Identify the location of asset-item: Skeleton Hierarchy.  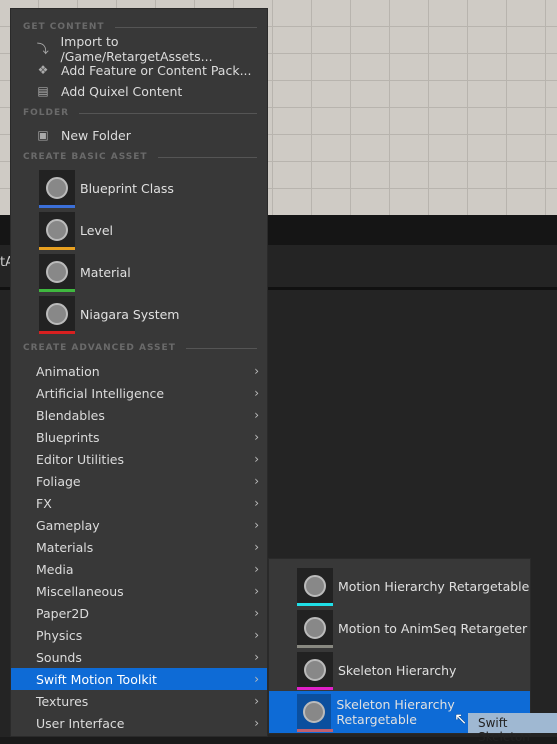
(399, 670).